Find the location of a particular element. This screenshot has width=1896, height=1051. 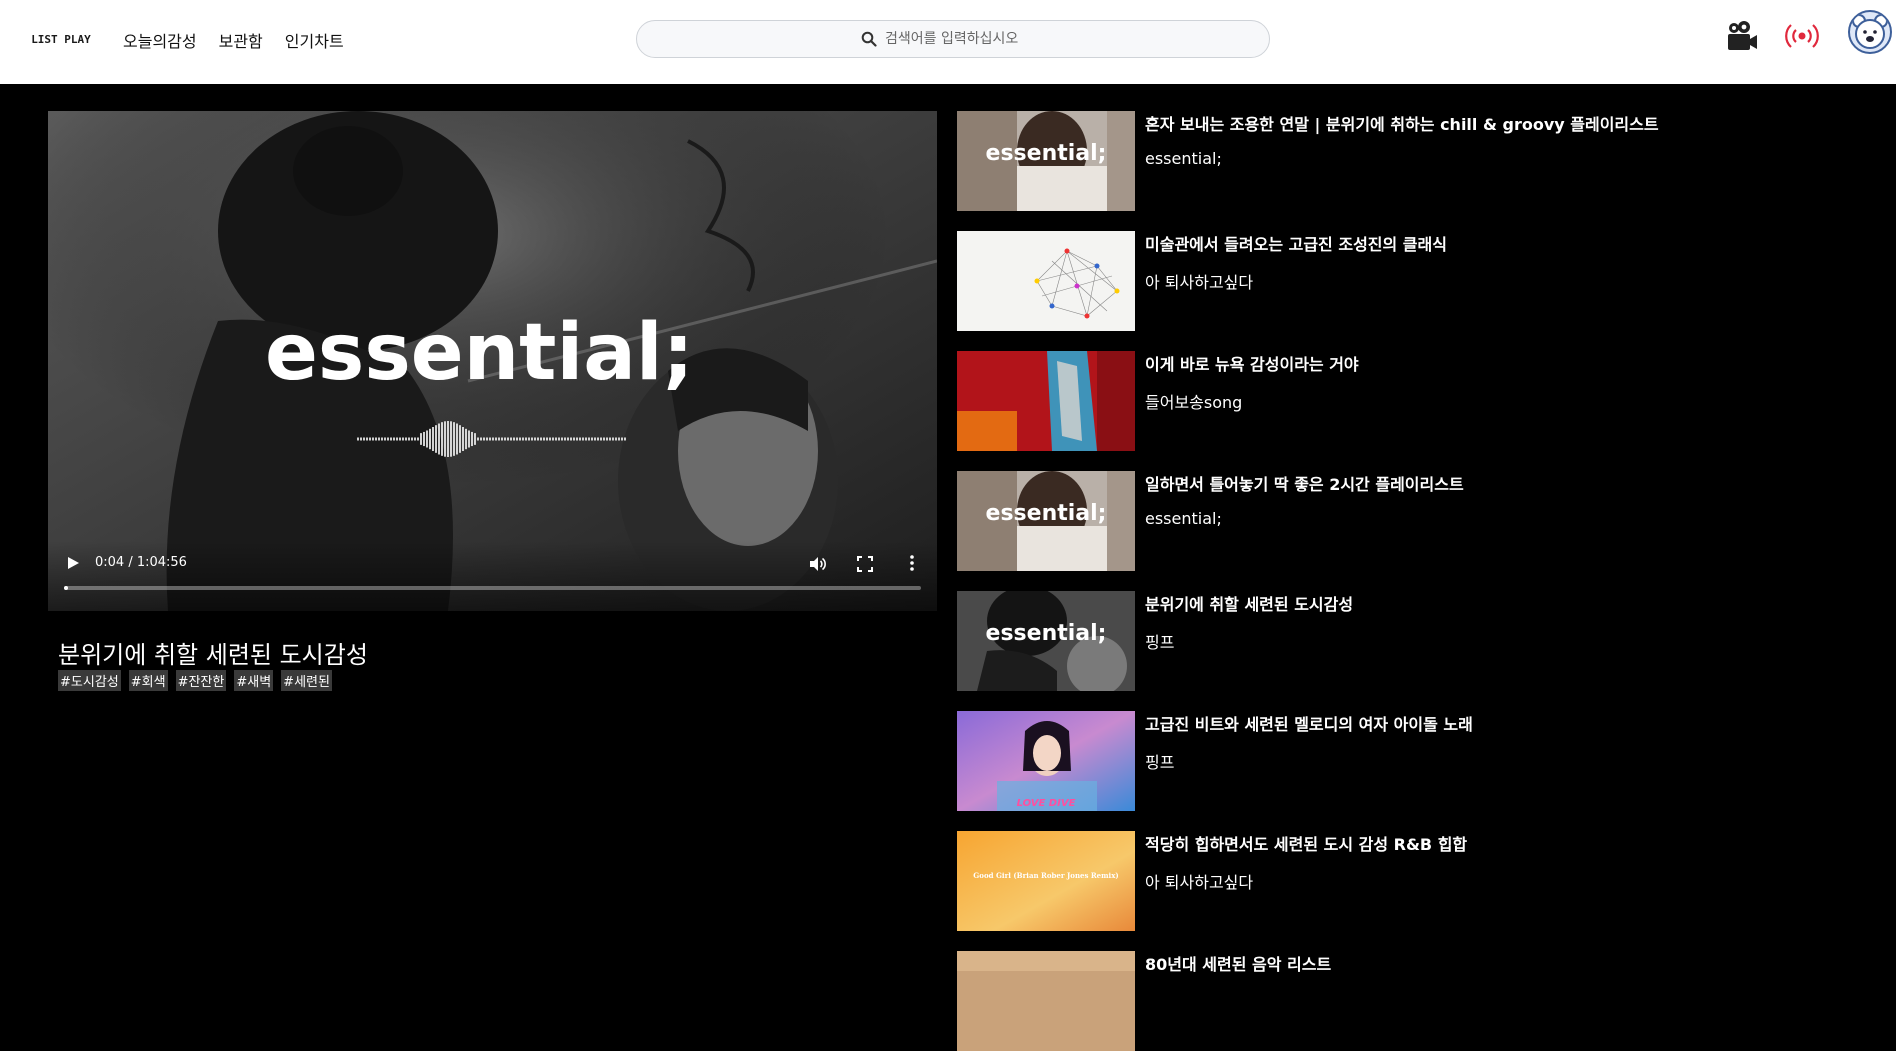

video-time: 0:04 / 1:04:56 is located at coordinates (141, 562).